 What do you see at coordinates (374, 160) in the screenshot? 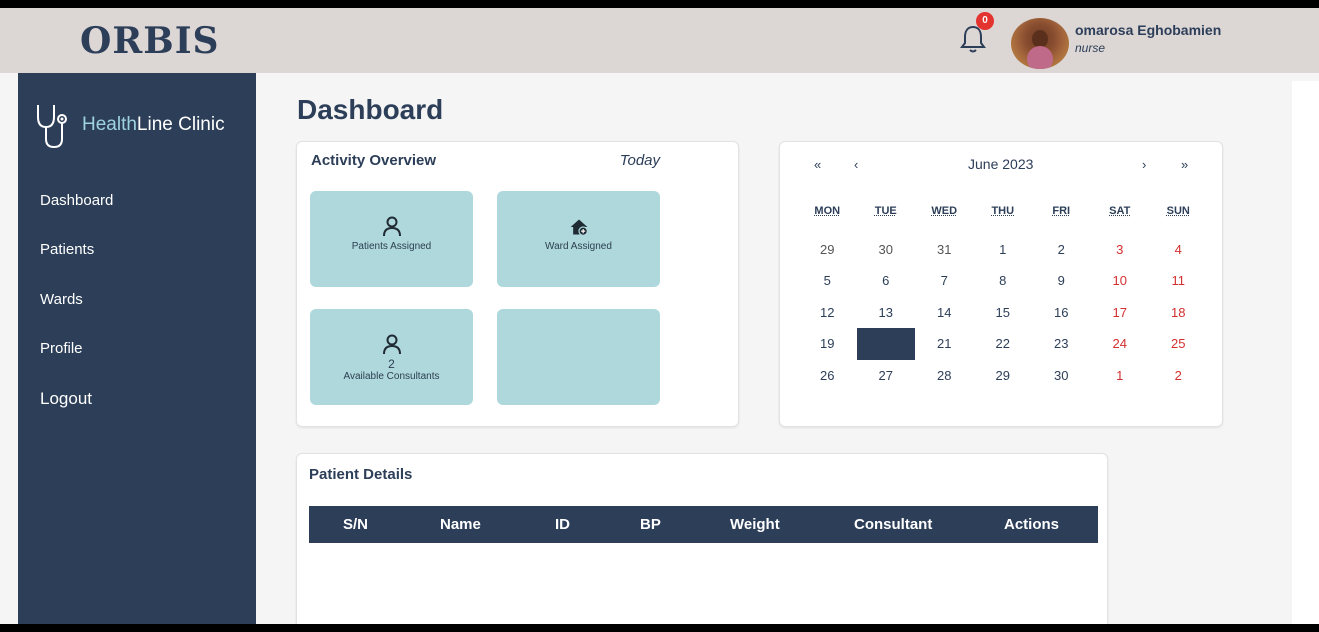
I see `activity-overview-title: Activity Overview` at bounding box center [374, 160].